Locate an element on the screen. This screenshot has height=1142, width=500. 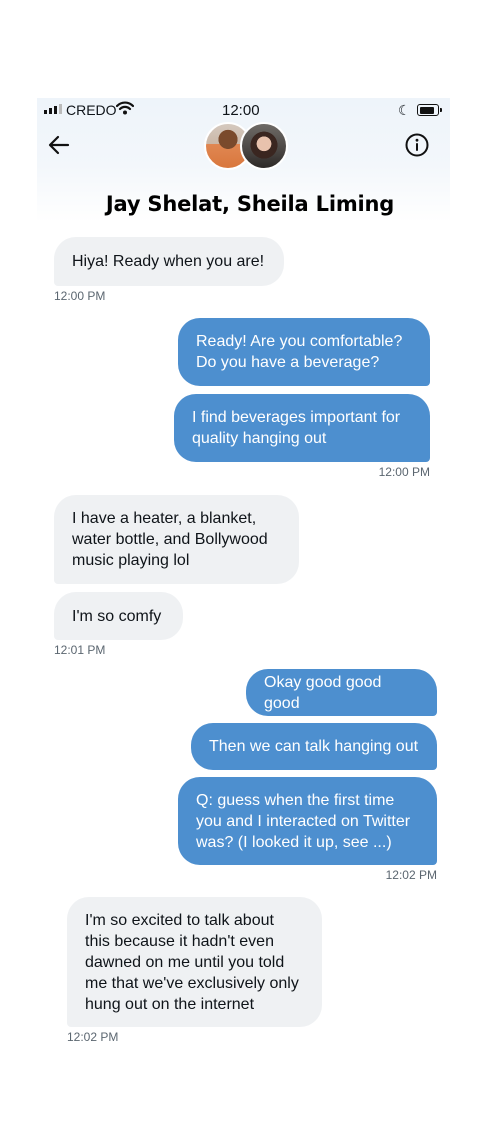
carrier-name: CREDO is located at coordinates (91, 110).